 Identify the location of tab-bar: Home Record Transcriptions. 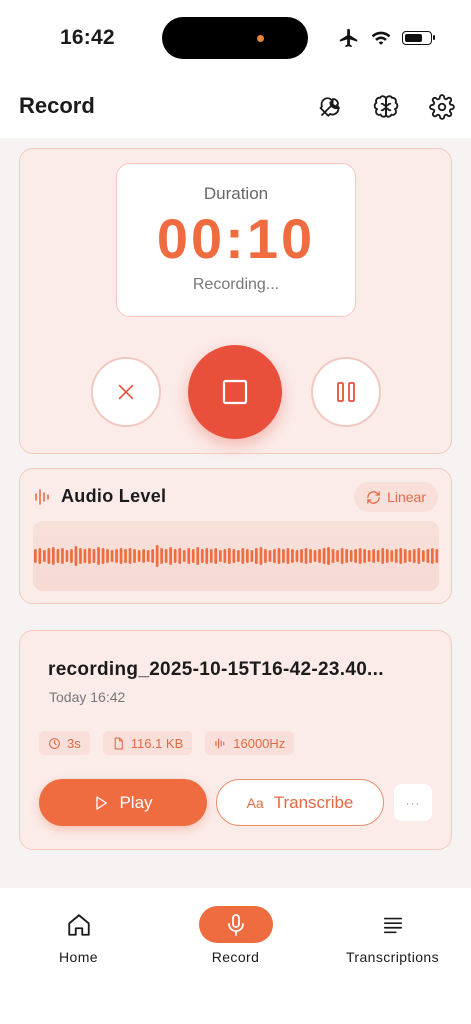
(235, 956).